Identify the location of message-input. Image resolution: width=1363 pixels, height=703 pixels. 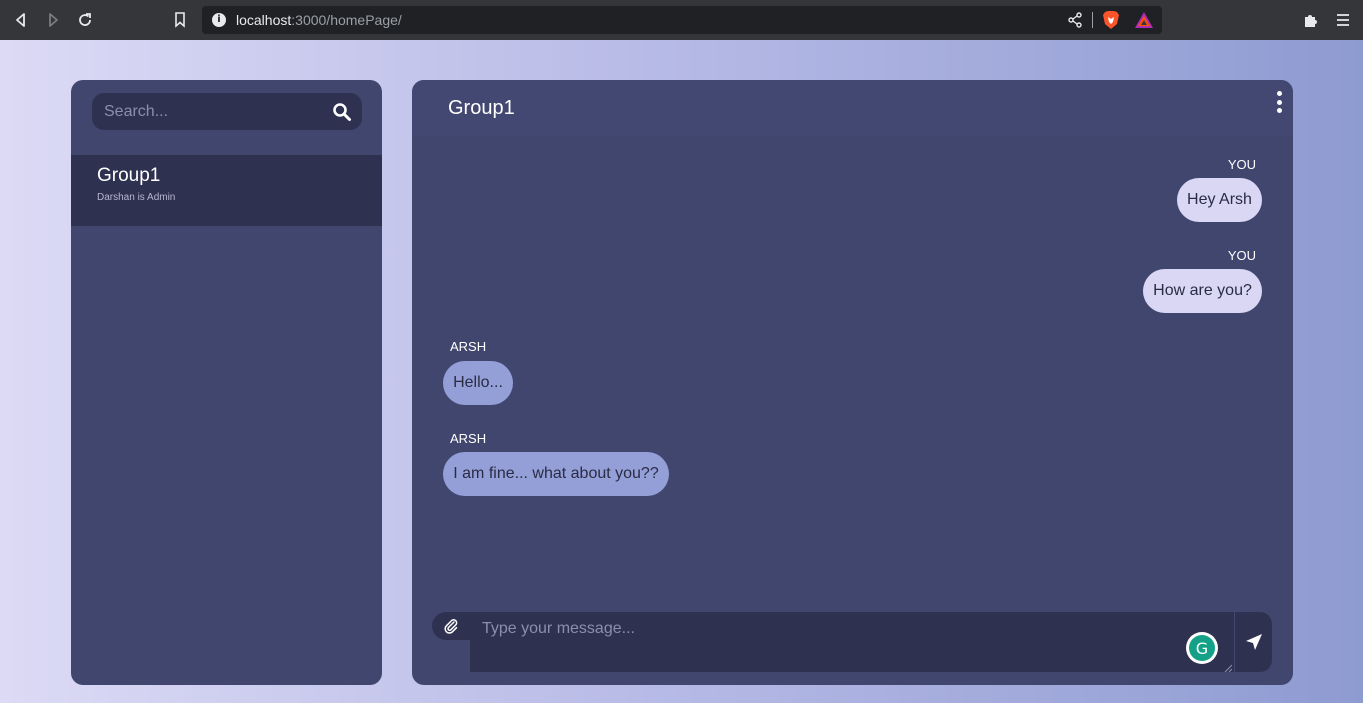
(852, 642).